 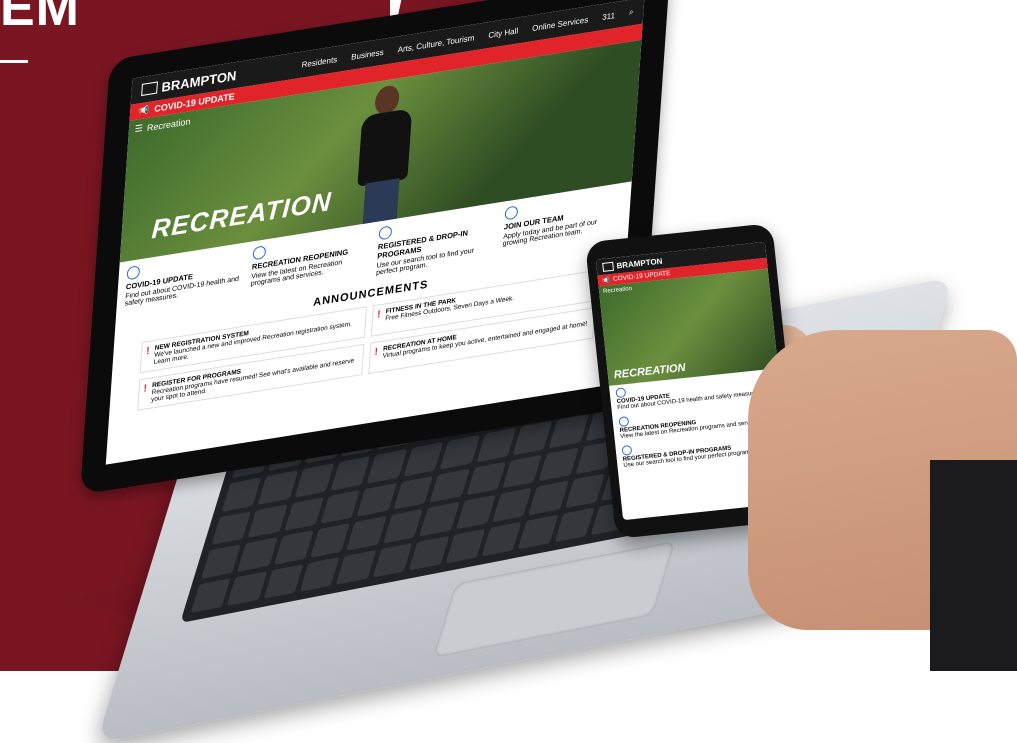 What do you see at coordinates (139, 129) in the screenshot?
I see `menu-icon: ☰` at bounding box center [139, 129].